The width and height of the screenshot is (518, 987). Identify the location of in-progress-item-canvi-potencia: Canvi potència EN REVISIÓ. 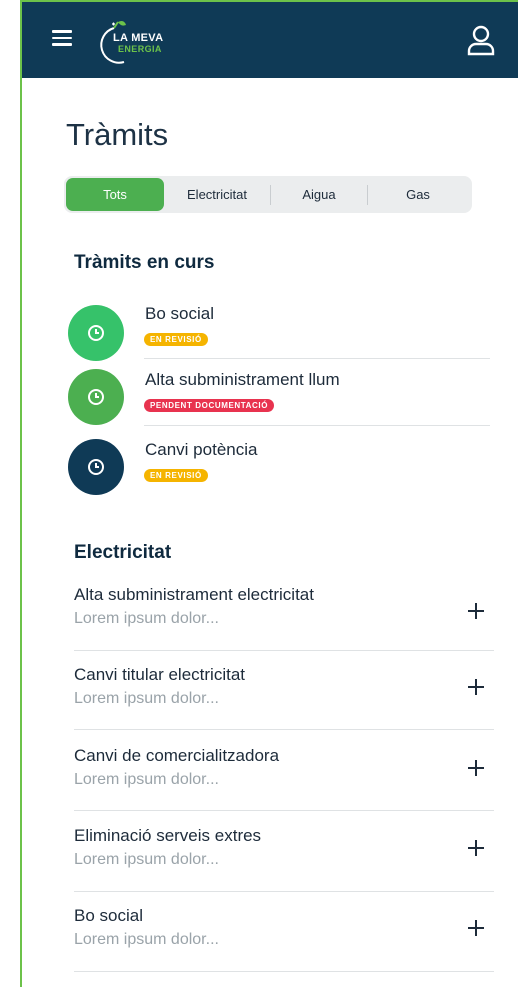
(279, 469).